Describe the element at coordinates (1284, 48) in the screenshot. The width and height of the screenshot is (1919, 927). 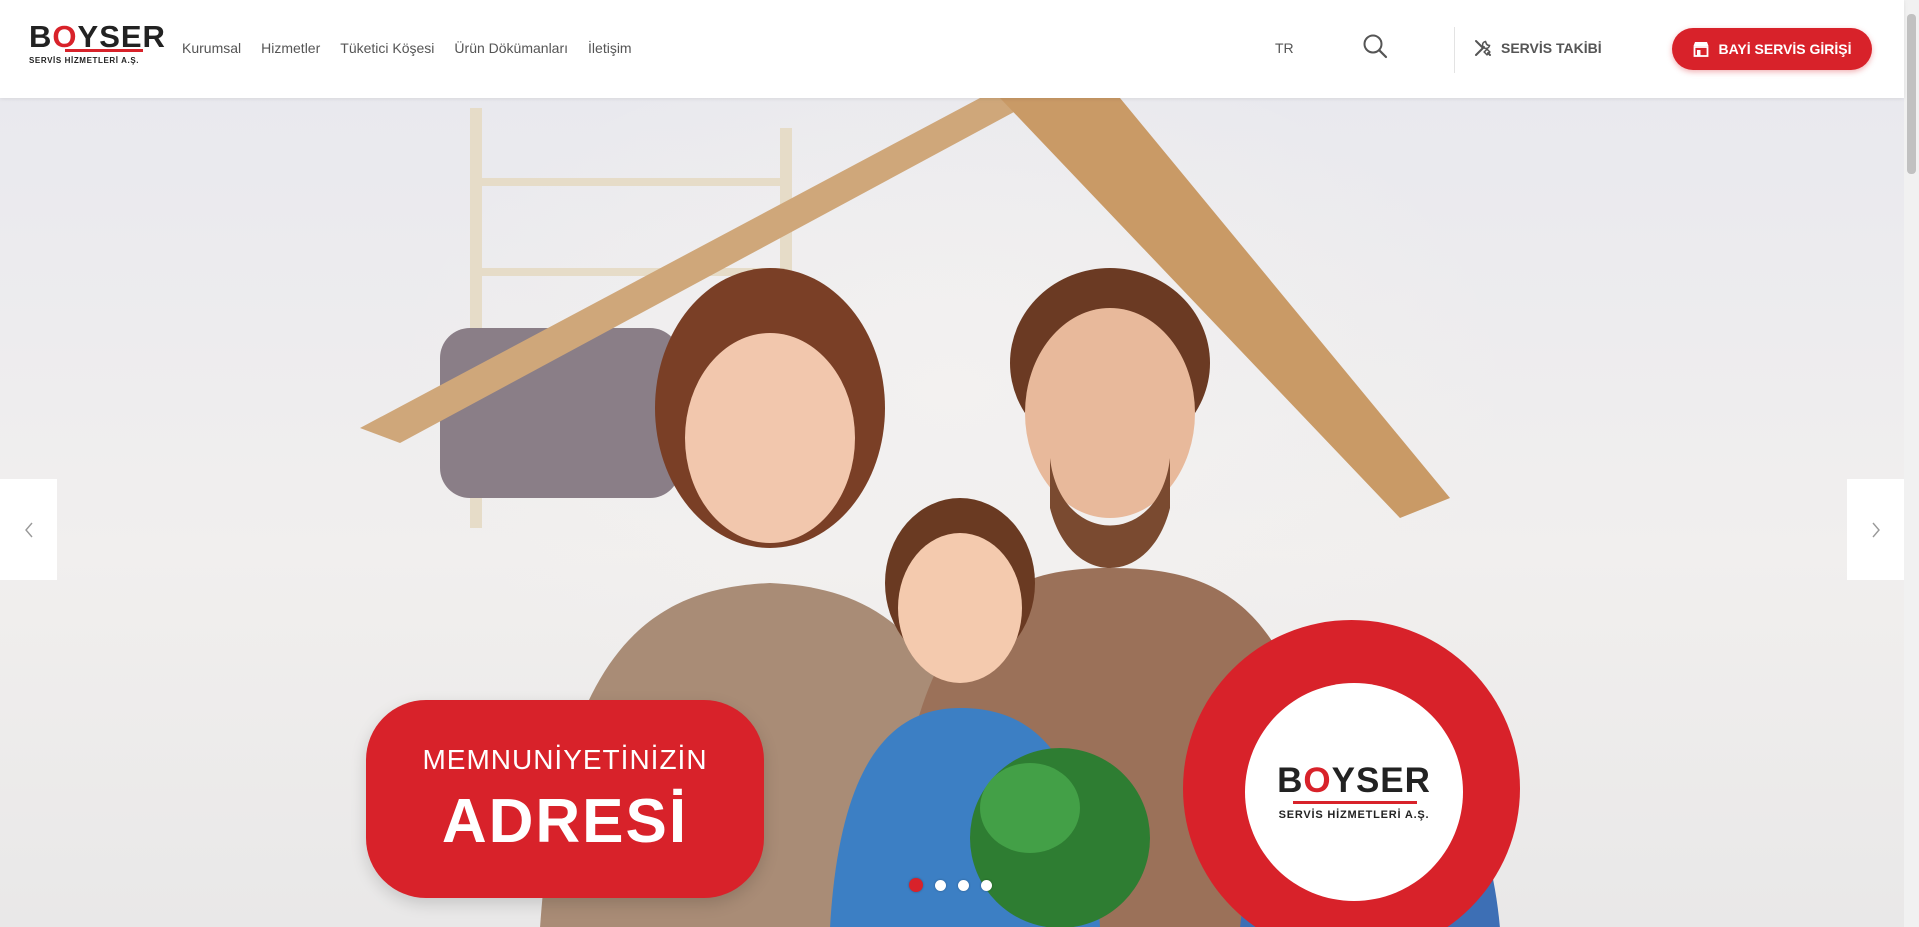
I see `language-selector: TR` at that location.